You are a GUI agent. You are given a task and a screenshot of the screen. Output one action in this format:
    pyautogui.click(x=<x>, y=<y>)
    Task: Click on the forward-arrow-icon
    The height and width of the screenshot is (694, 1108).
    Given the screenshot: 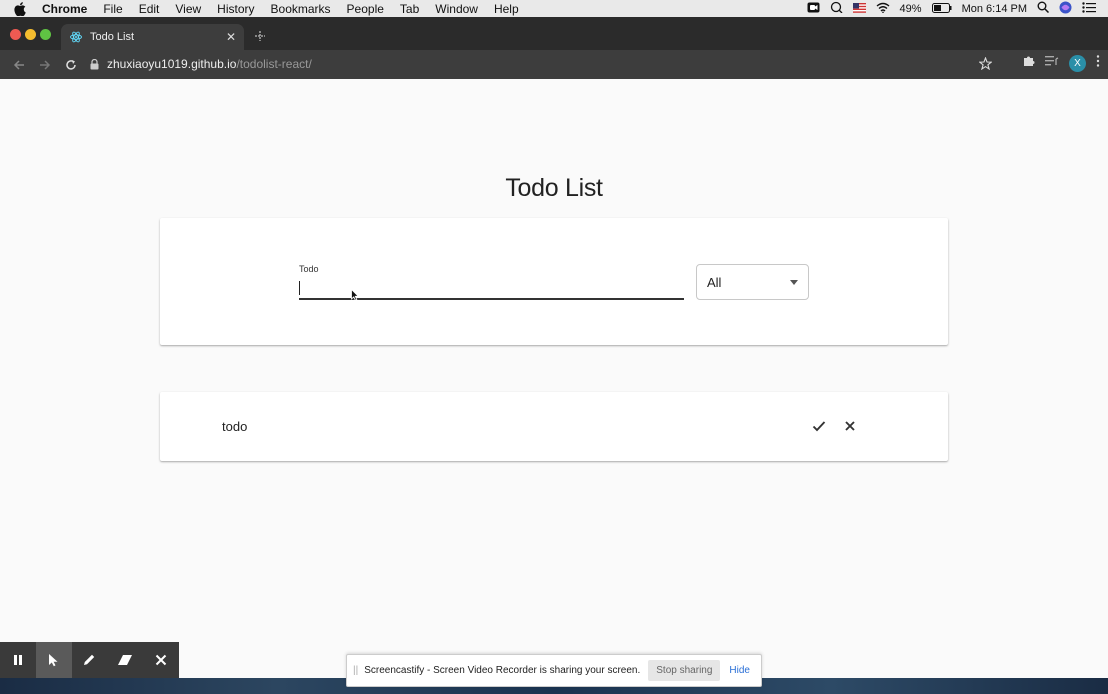 What is the action you would take?
    pyautogui.click(x=45, y=65)
    